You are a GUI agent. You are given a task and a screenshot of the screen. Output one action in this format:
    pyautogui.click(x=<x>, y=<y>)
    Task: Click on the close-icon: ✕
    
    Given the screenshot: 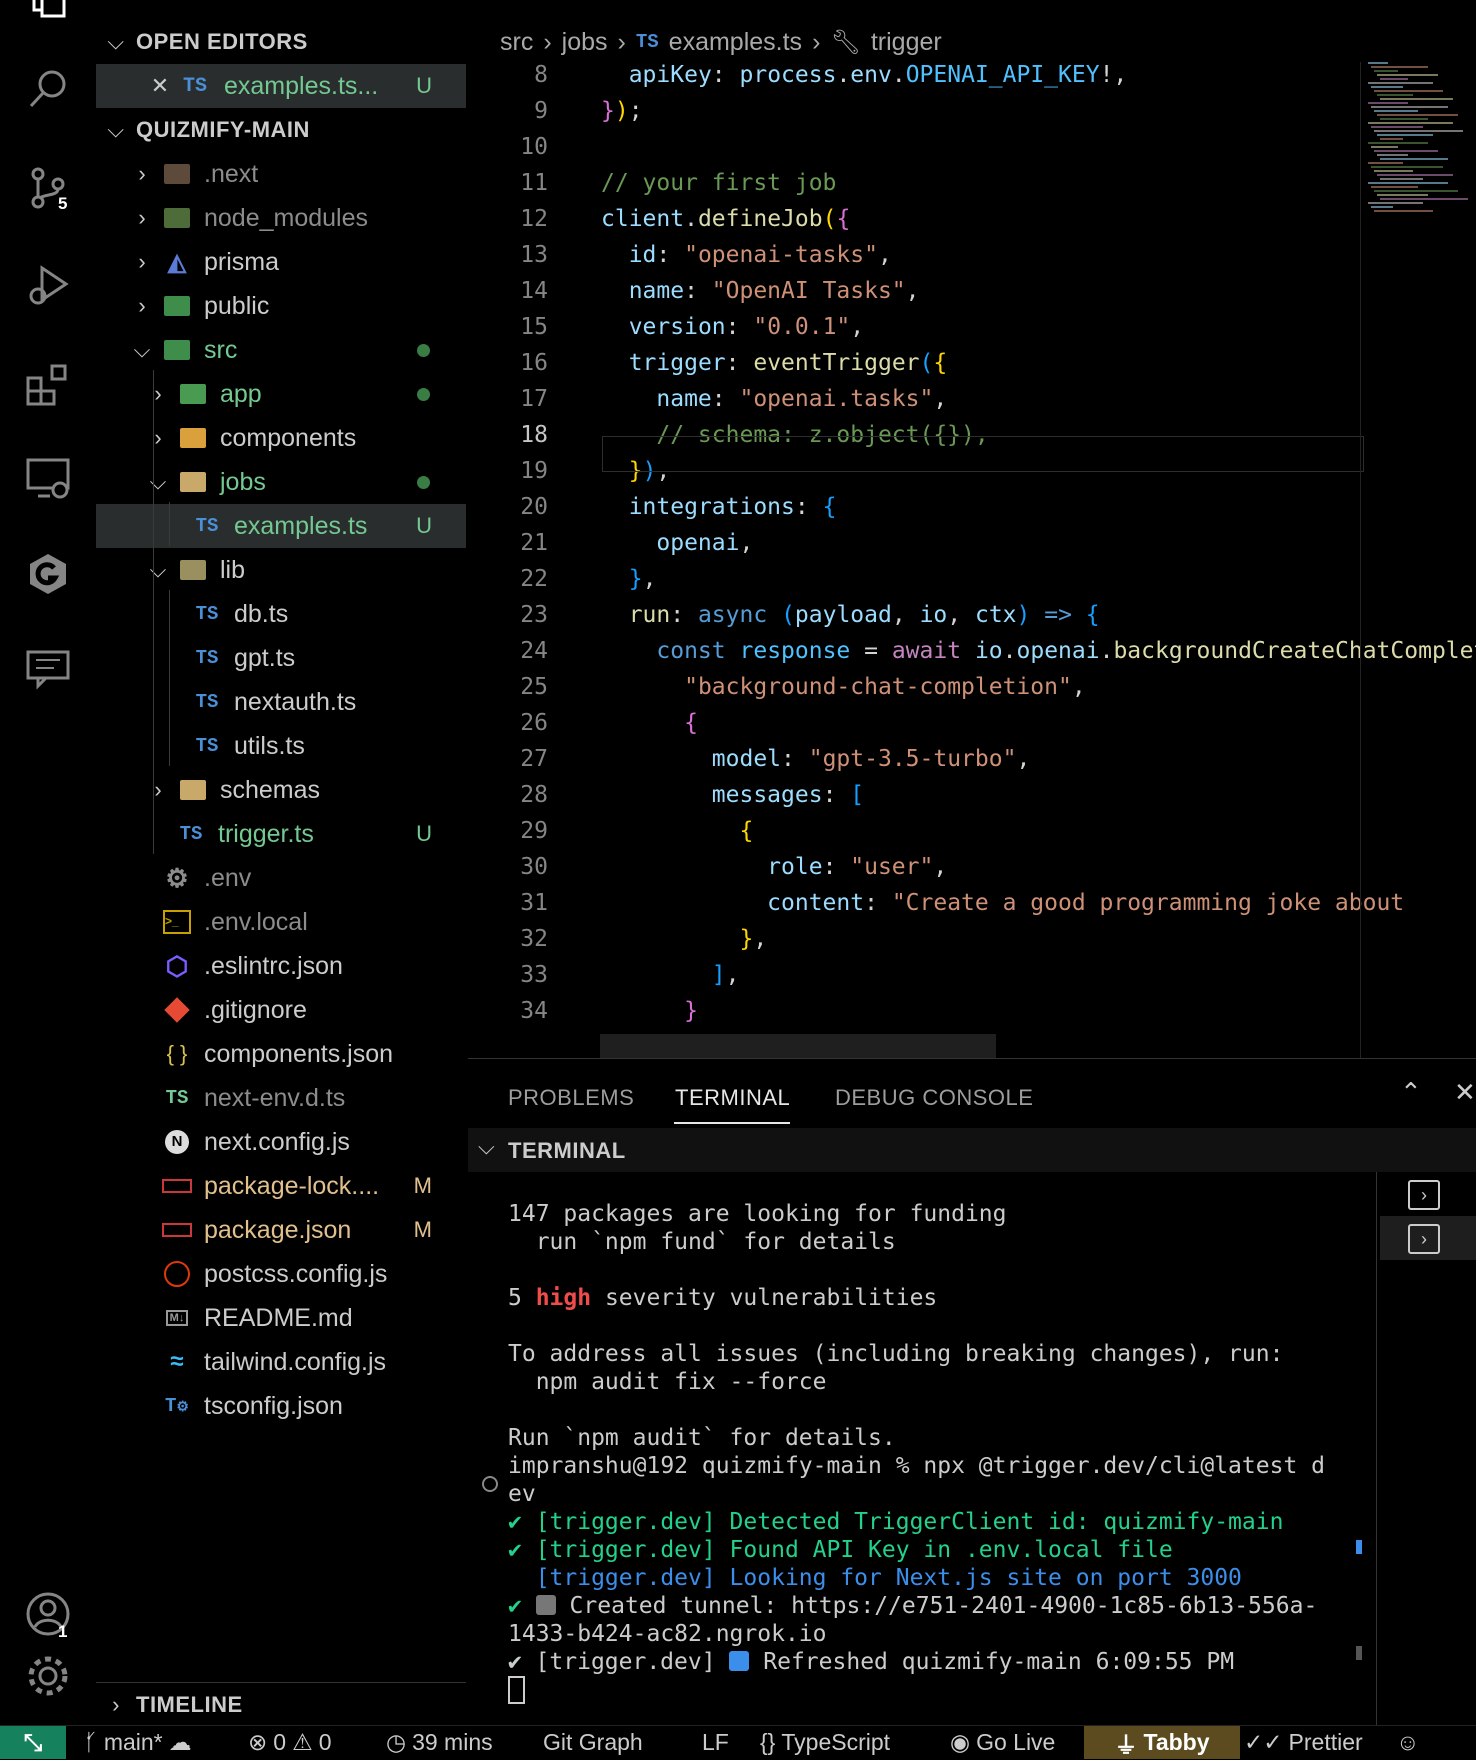 What is the action you would take?
    pyautogui.click(x=160, y=86)
    